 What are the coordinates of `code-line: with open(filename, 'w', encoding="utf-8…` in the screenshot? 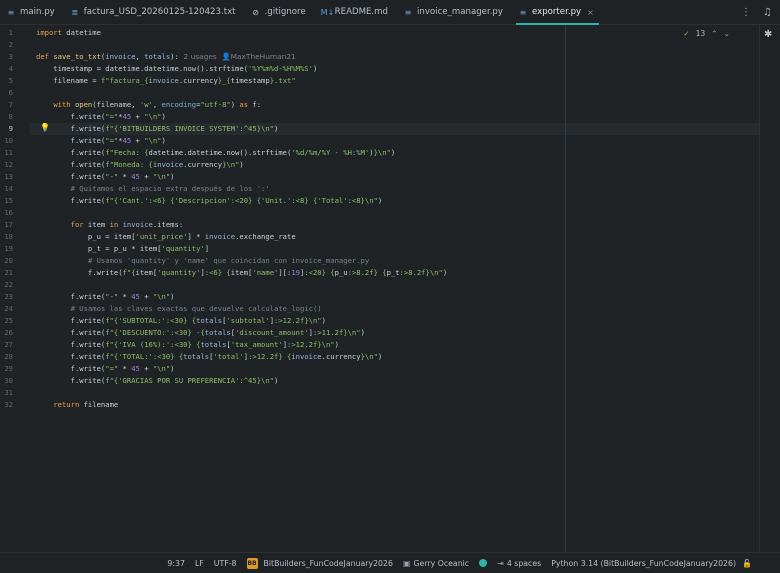 It's located at (148, 105).